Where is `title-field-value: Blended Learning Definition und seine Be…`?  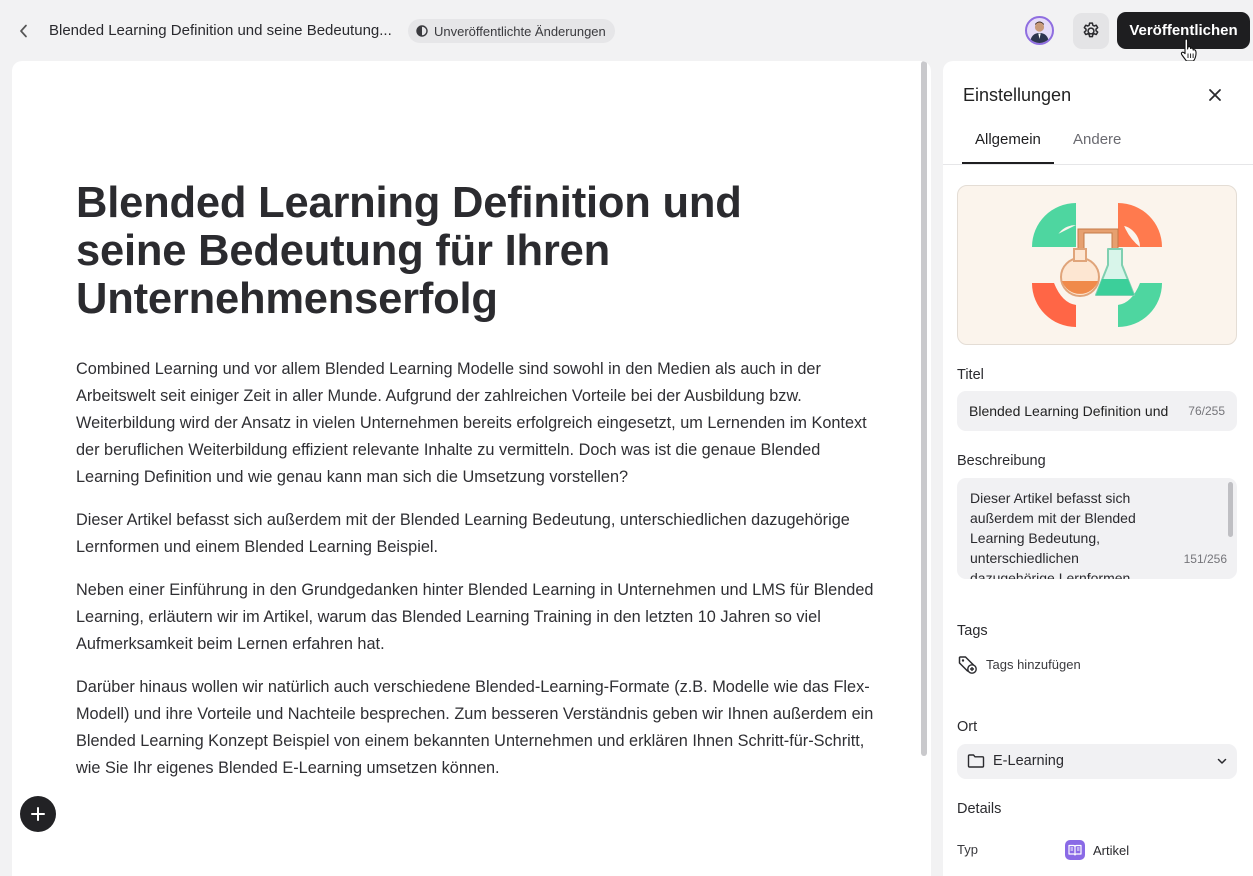 title-field-value: Blended Learning Definition und seine Be… is located at coordinates (1069, 411).